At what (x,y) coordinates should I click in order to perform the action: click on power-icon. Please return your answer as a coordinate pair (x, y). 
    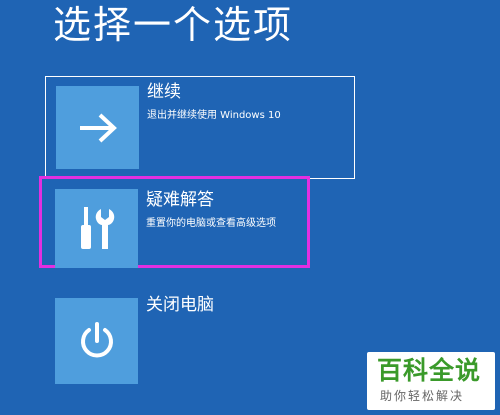
    Looking at the image, I should click on (96, 340).